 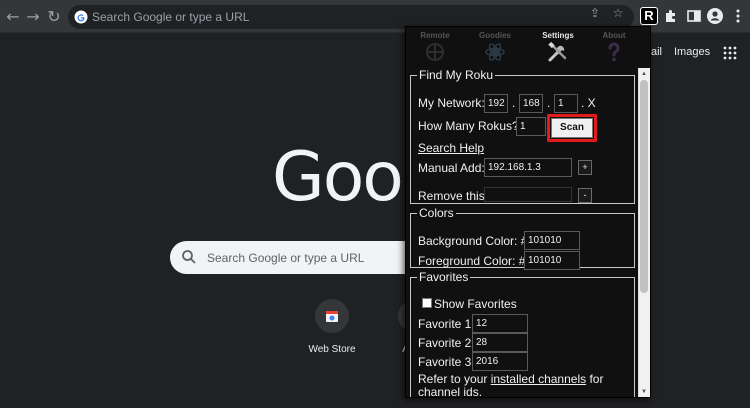 I want to click on favorite-3-input: 2016, so click(x=500, y=361).